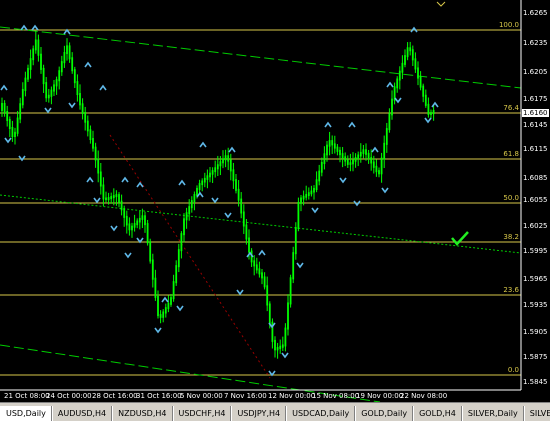  I want to click on chart-tab: USD,Daily, so click(26, 413).